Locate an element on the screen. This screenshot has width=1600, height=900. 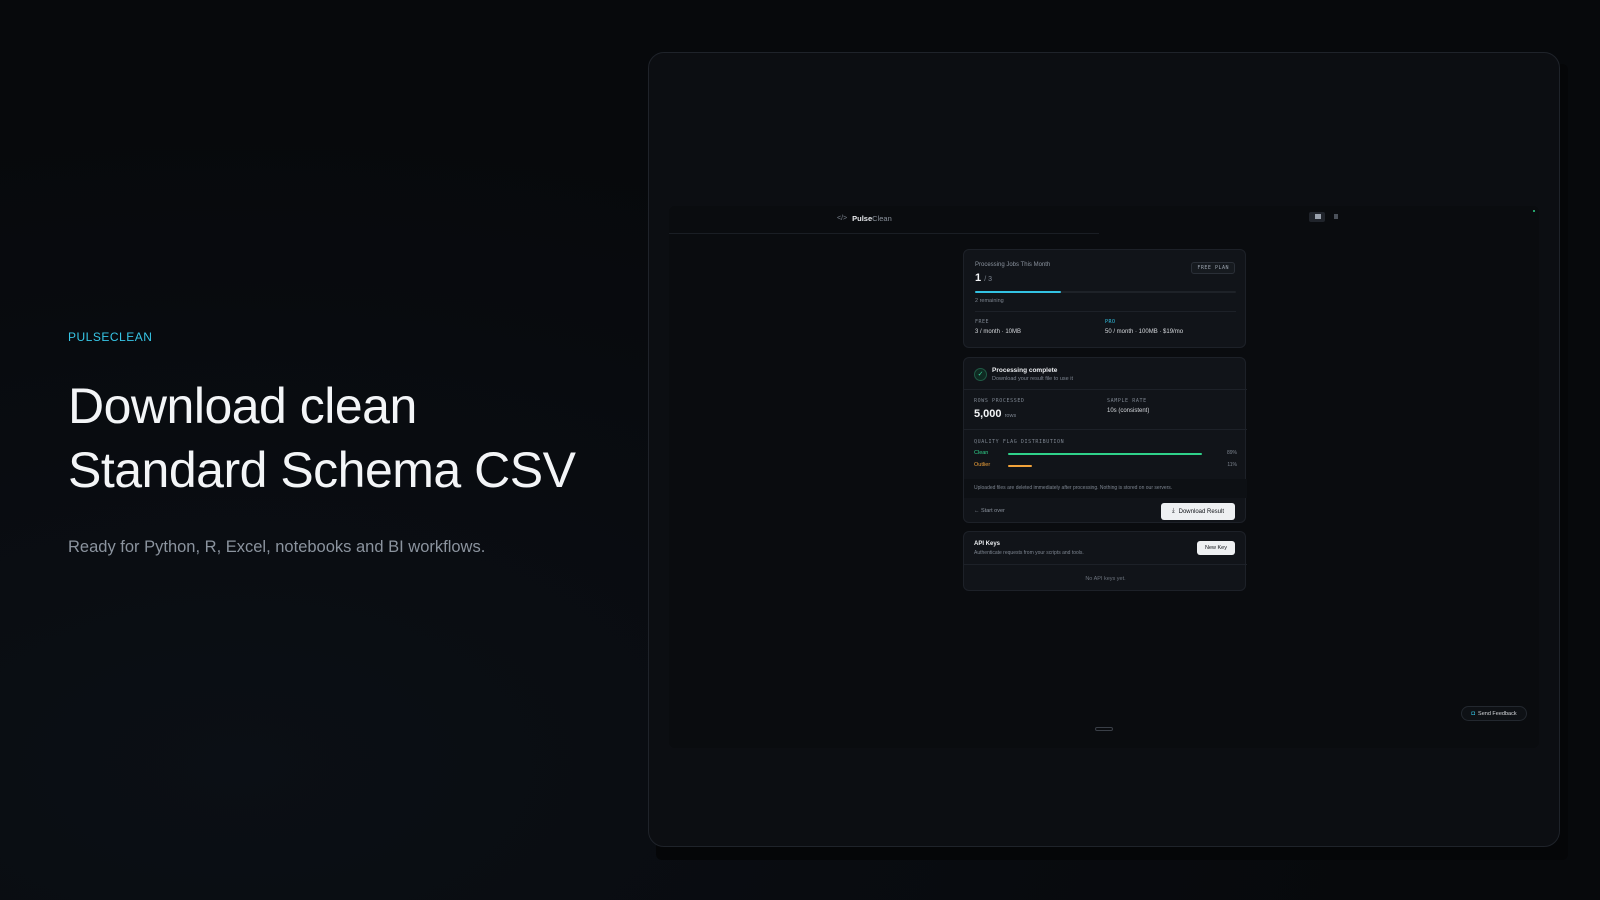
new-key-button: New Key is located at coordinates (1216, 548).